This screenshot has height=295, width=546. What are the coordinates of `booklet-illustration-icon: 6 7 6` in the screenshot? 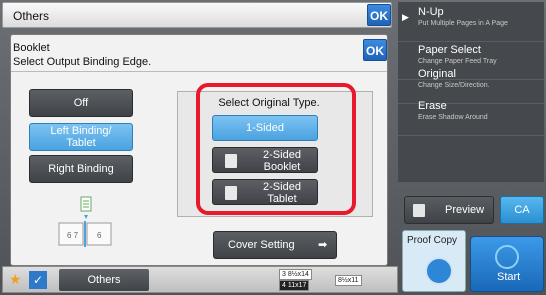 It's located at (85, 221).